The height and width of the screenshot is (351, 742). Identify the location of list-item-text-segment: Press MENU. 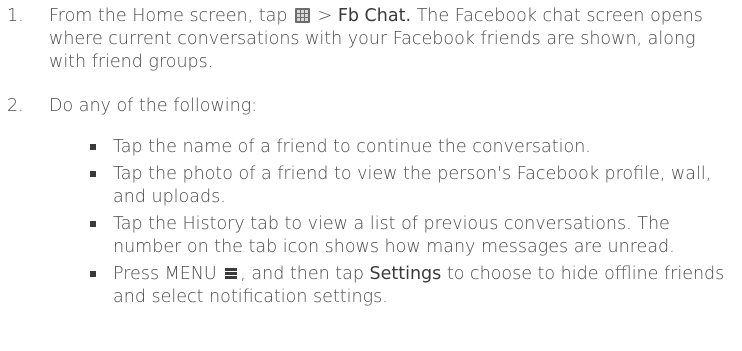
(168, 274).